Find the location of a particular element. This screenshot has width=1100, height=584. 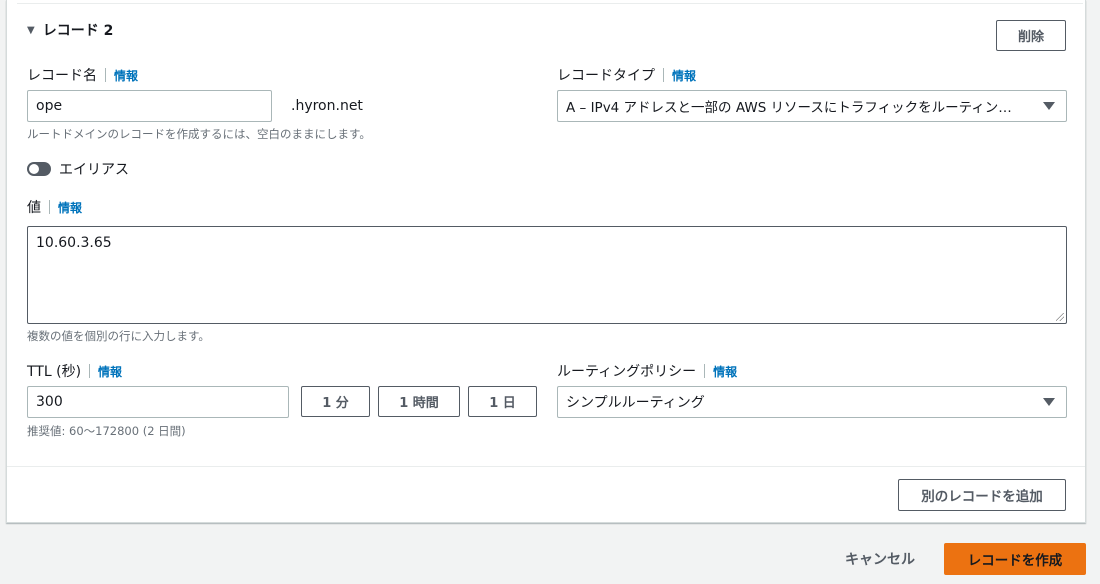

add-record-button: 別のレコードを追加 is located at coordinates (982, 495).